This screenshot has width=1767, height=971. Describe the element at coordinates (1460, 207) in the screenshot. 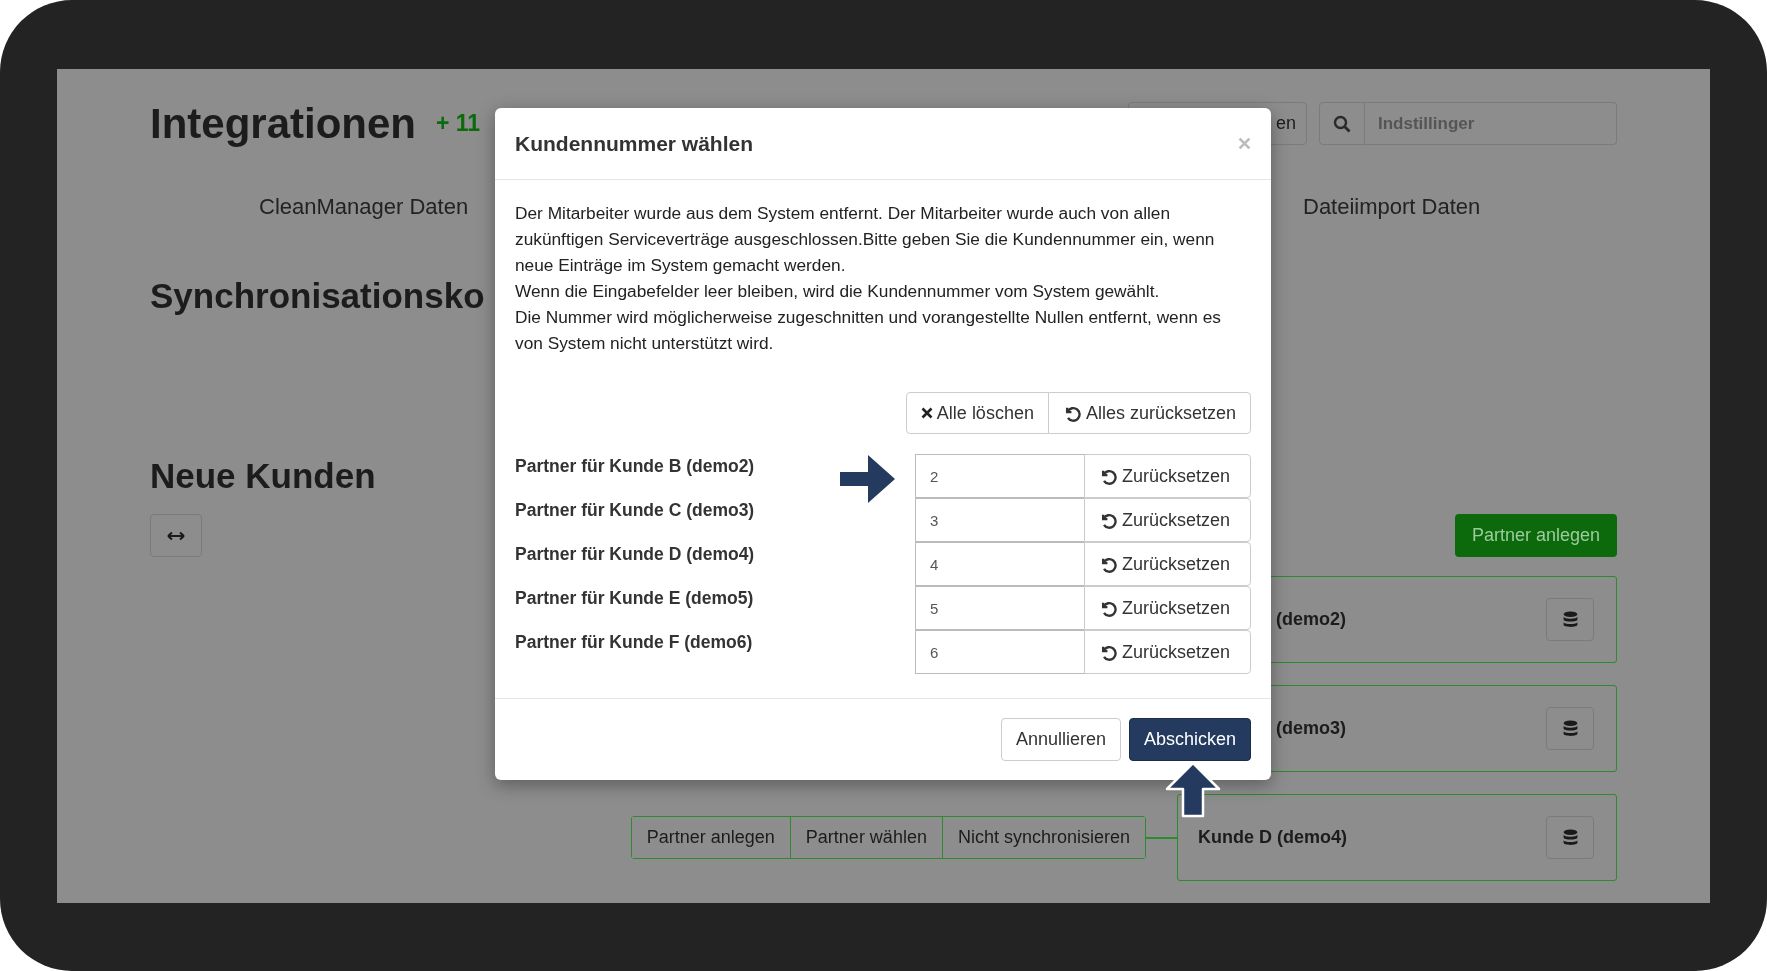

I see `tab-label: Dateiimport Daten` at that location.